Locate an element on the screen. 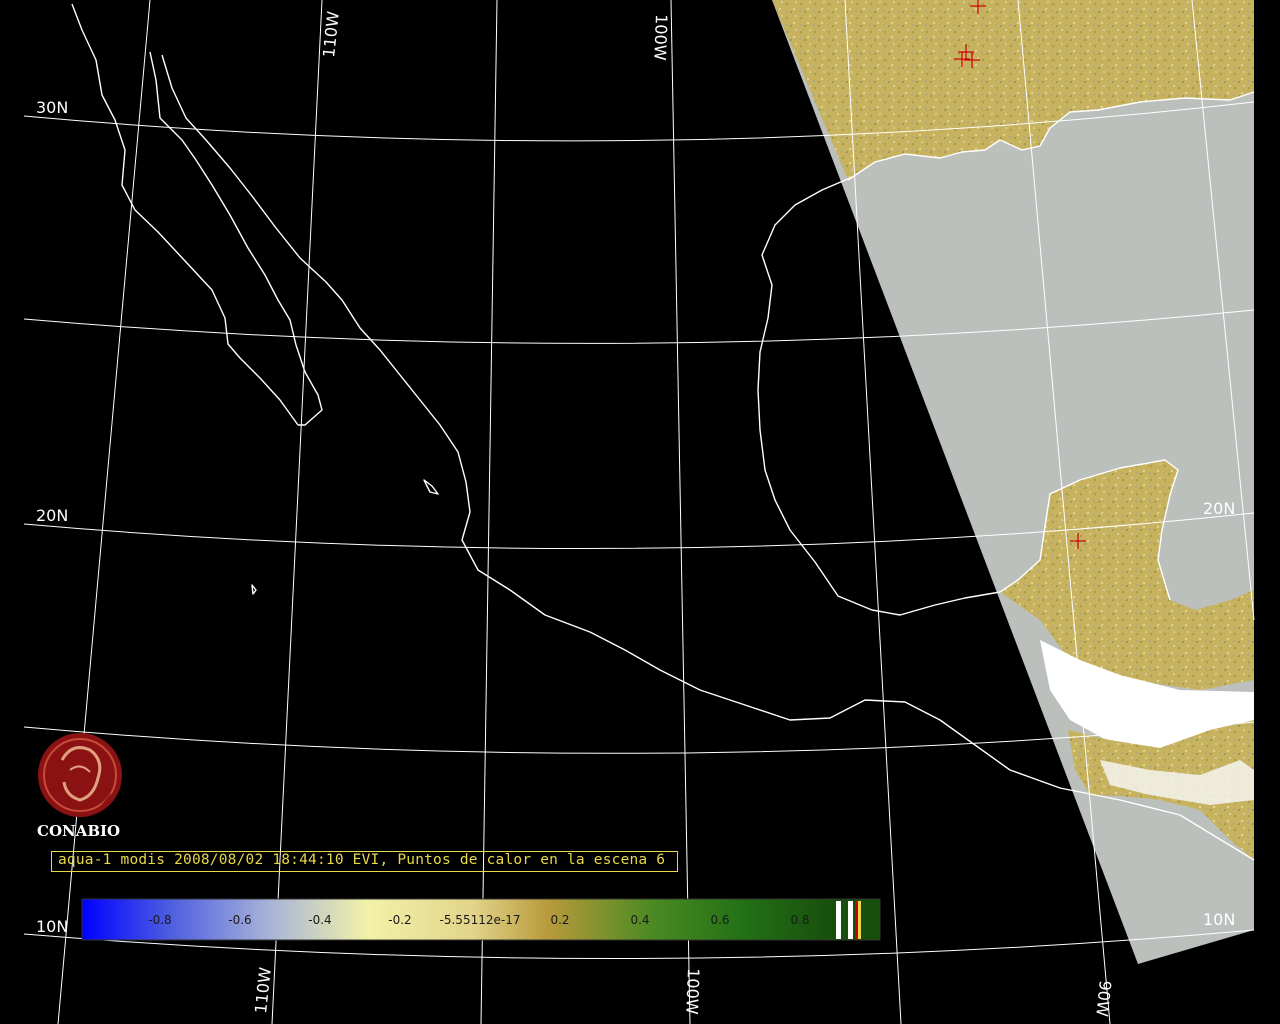 The height and width of the screenshot is (1024, 1280). baja-pacific-coast is located at coordinates (185, 214).